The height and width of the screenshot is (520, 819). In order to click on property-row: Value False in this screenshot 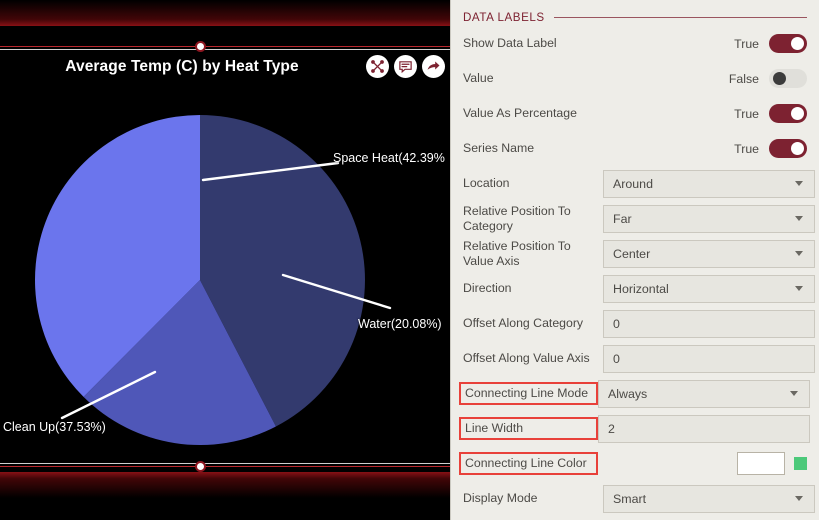, I will do `click(635, 78)`.